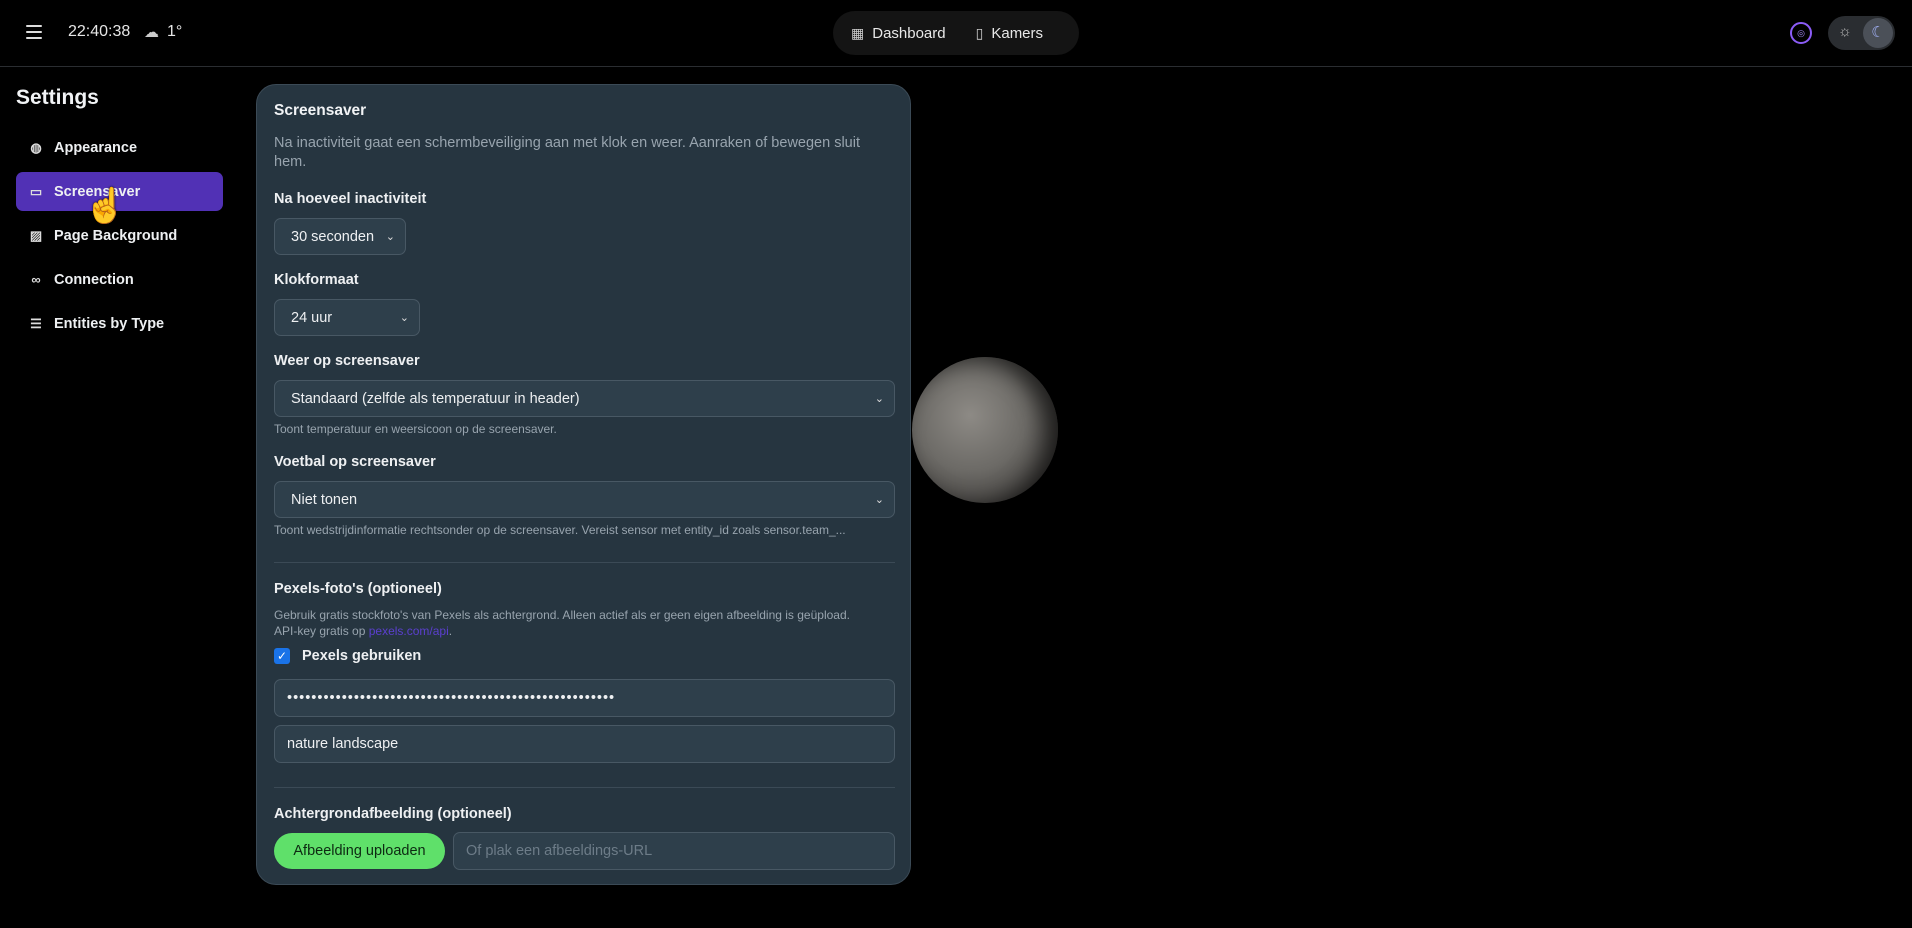  What do you see at coordinates (985, 430) in the screenshot?
I see `moon-background-image` at bounding box center [985, 430].